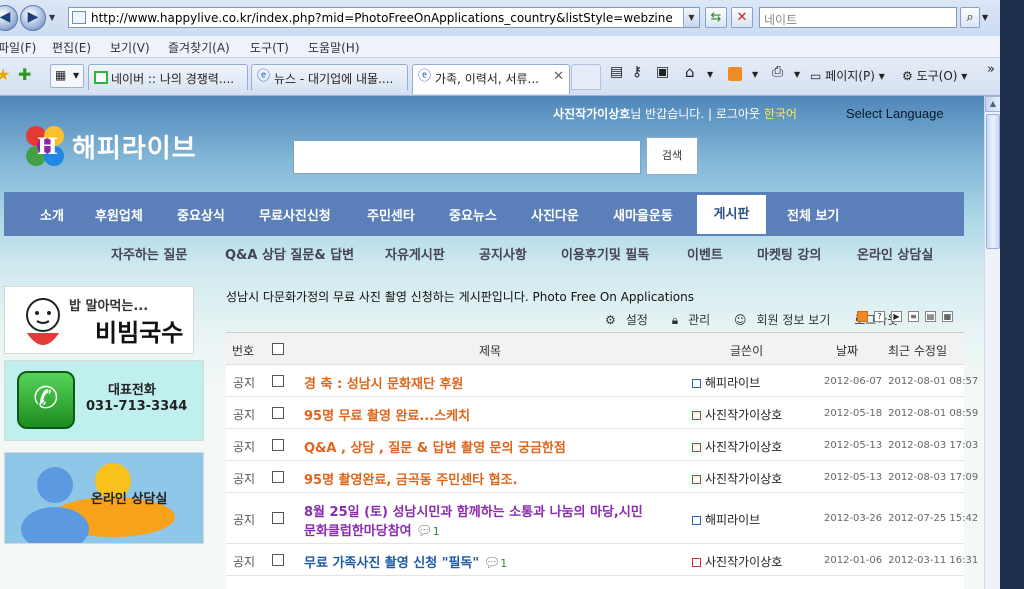 The width and height of the screenshot is (1024, 589). I want to click on nav-board: 게시판, so click(731, 214).